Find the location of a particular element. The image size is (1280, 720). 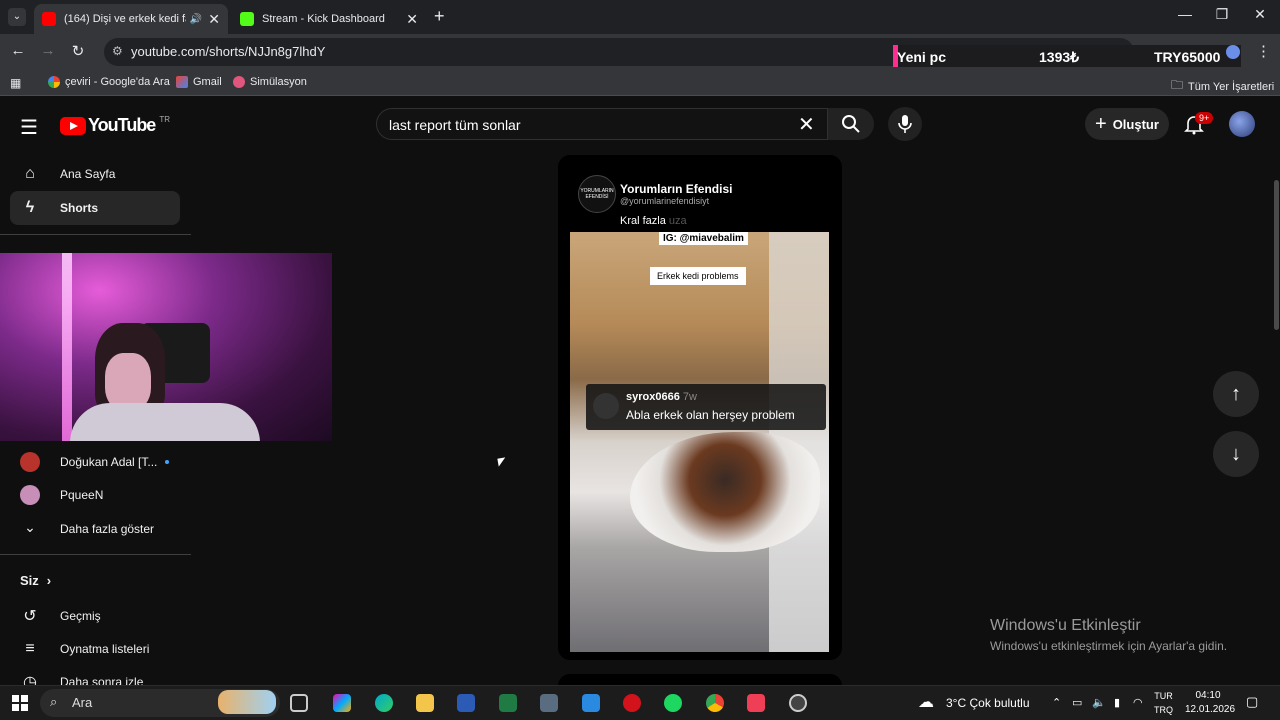

history-icon: ↺ is located at coordinates (30, 616).